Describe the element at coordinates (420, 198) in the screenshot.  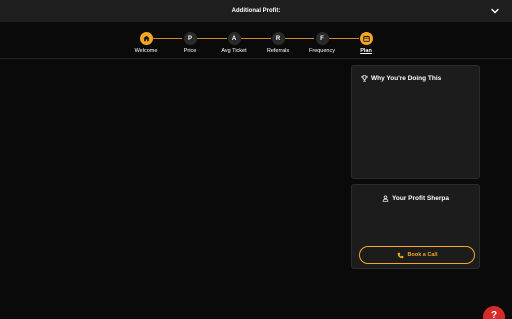
I see `sherpa-card-title-text: Your Profit Sherpa` at that location.